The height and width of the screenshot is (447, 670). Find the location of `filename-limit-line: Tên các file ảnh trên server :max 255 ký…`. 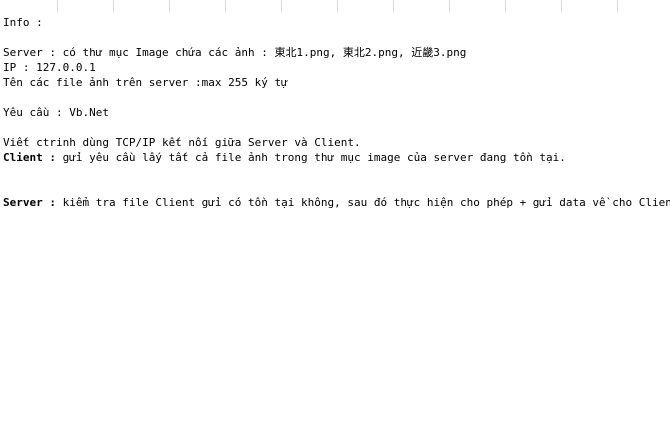

filename-limit-line: Tên các file ảnh trên server :max 255 ký… is located at coordinates (145, 82).